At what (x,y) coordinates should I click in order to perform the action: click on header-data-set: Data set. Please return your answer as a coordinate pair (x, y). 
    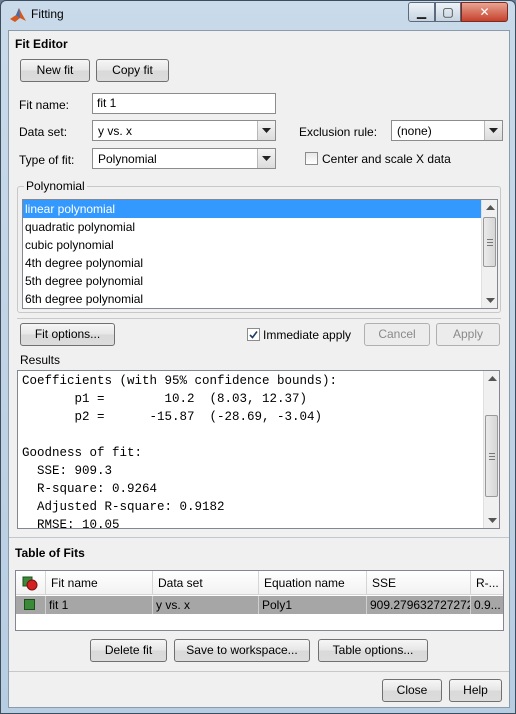
    Looking at the image, I should click on (206, 583).